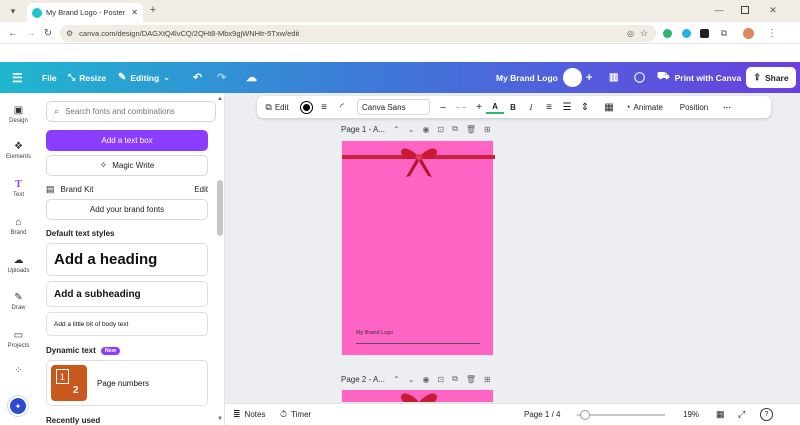  What do you see at coordinates (18, 406) in the screenshot?
I see `magic-assistant-button: ✦` at bounding box center [18, 406].